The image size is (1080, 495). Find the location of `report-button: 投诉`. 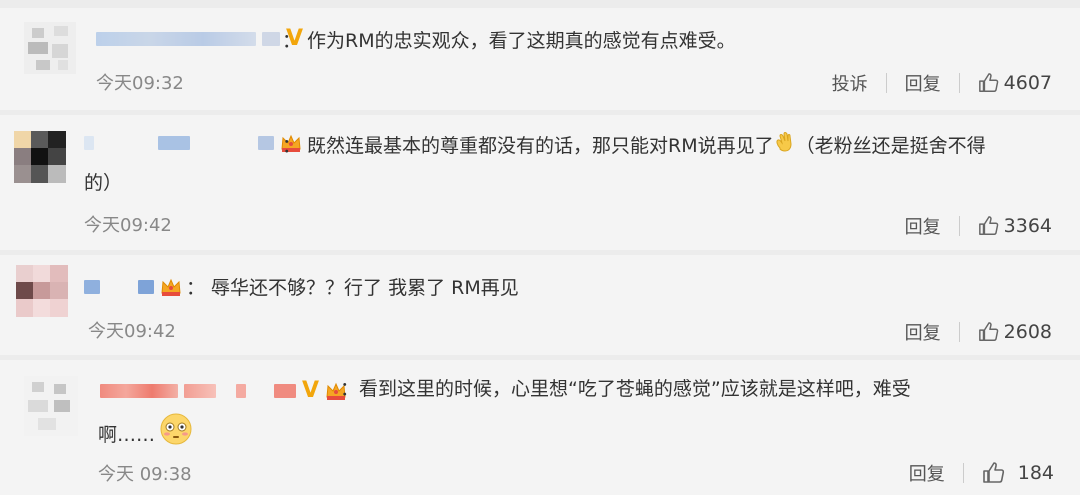

report-button: 投诉 is located at coordinates (850, 83).